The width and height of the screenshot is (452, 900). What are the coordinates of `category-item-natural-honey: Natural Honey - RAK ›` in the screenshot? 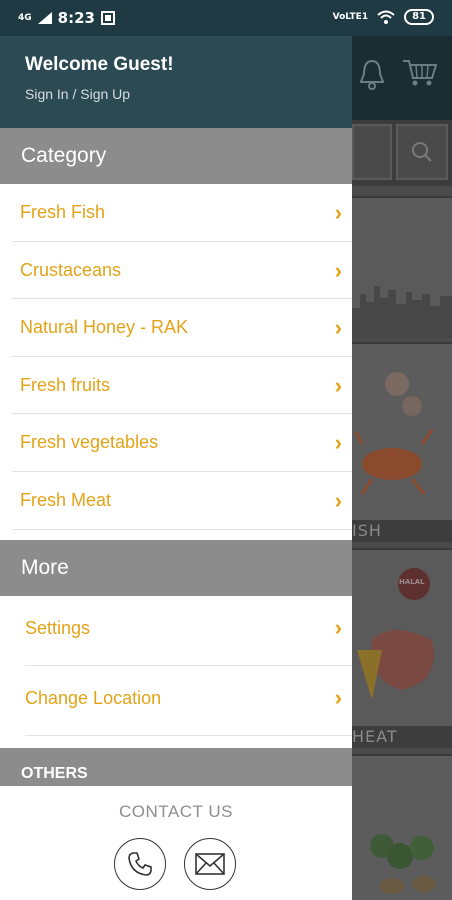 It's located at (176, 328).